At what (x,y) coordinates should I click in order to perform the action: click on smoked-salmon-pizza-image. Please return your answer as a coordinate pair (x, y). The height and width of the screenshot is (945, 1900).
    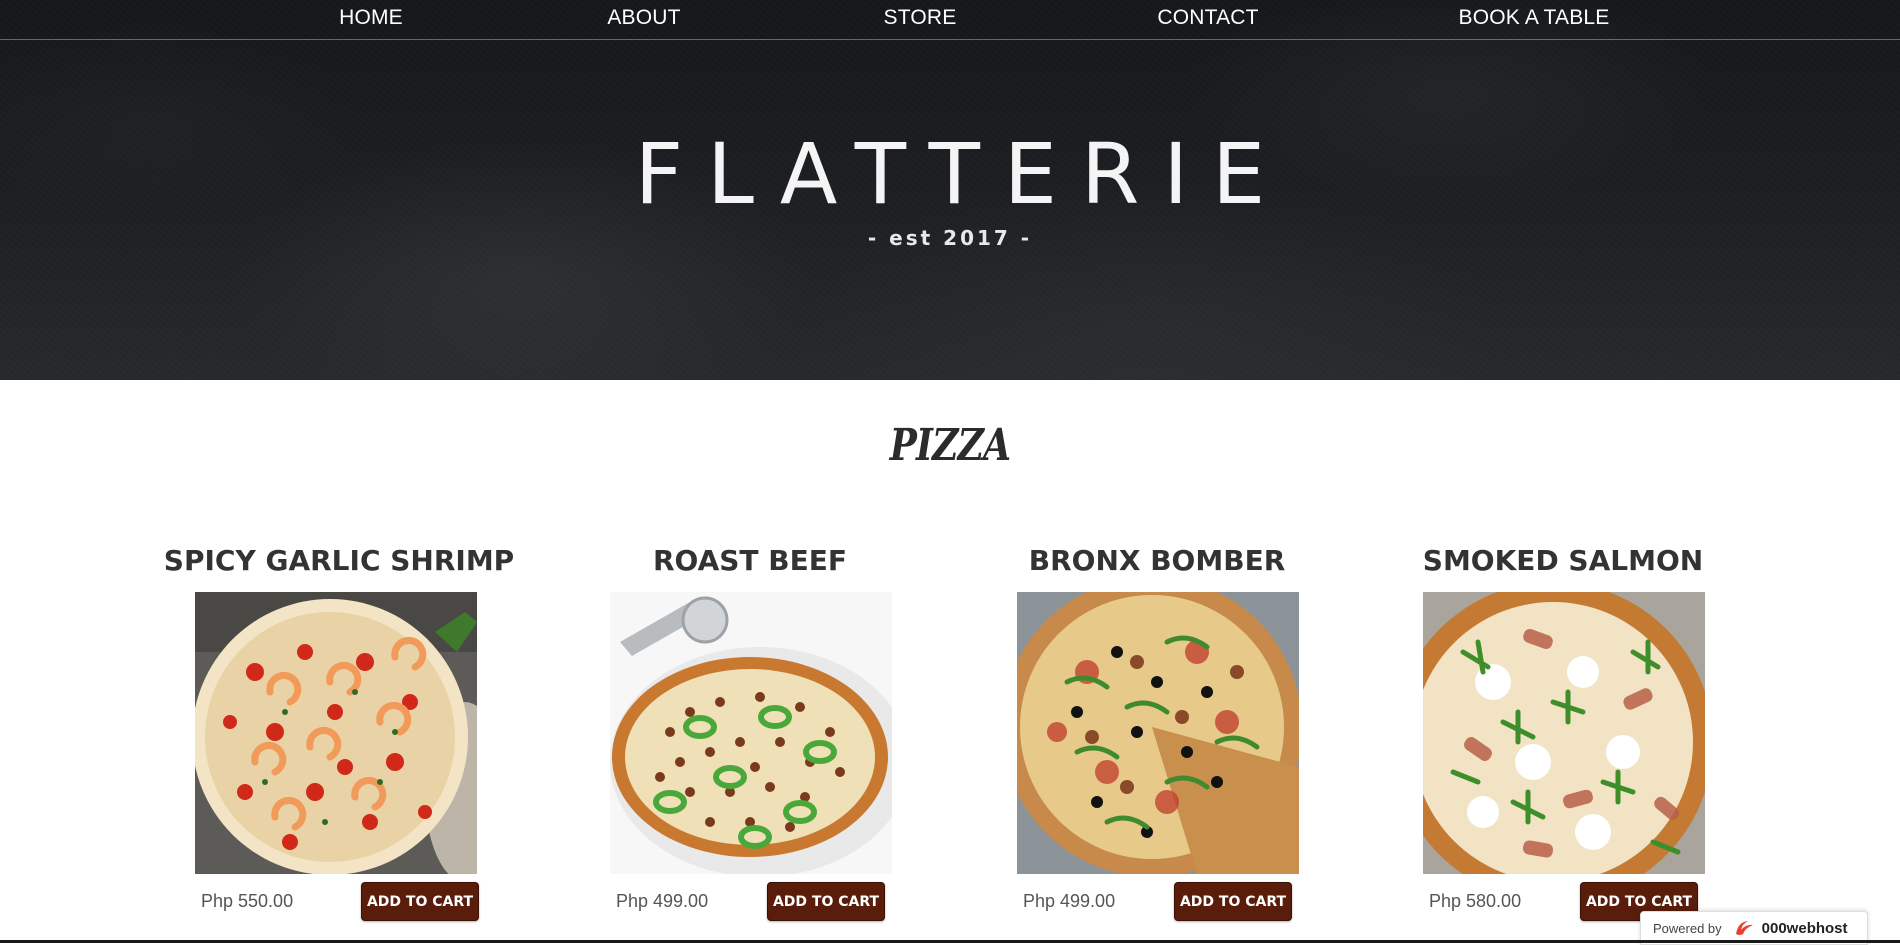
    Looking at the image, I should click on (1564, 733).